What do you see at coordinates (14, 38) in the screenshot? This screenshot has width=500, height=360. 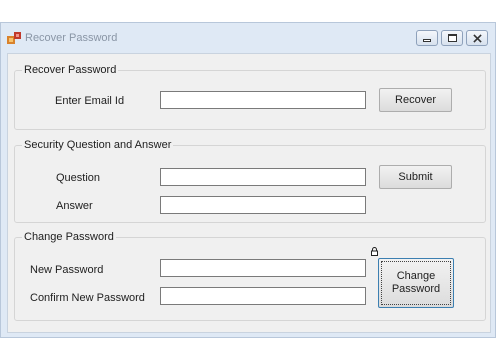 I see `app-icon` at bounding box center [14, 38].